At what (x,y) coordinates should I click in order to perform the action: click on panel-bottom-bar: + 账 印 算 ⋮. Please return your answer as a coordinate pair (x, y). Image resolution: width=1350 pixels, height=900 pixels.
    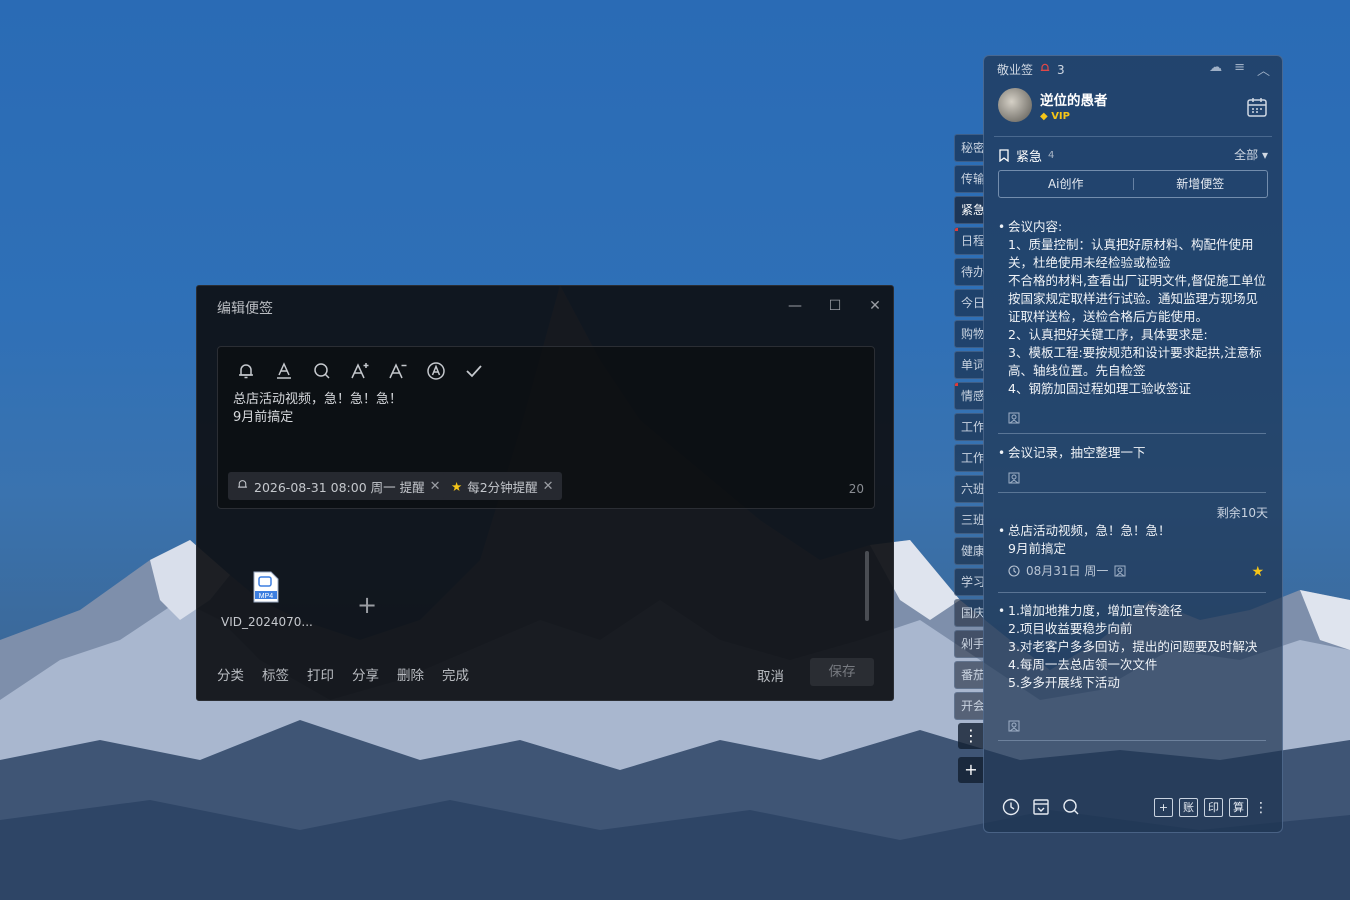
    Looking at the image, I should click on (1133, 810).